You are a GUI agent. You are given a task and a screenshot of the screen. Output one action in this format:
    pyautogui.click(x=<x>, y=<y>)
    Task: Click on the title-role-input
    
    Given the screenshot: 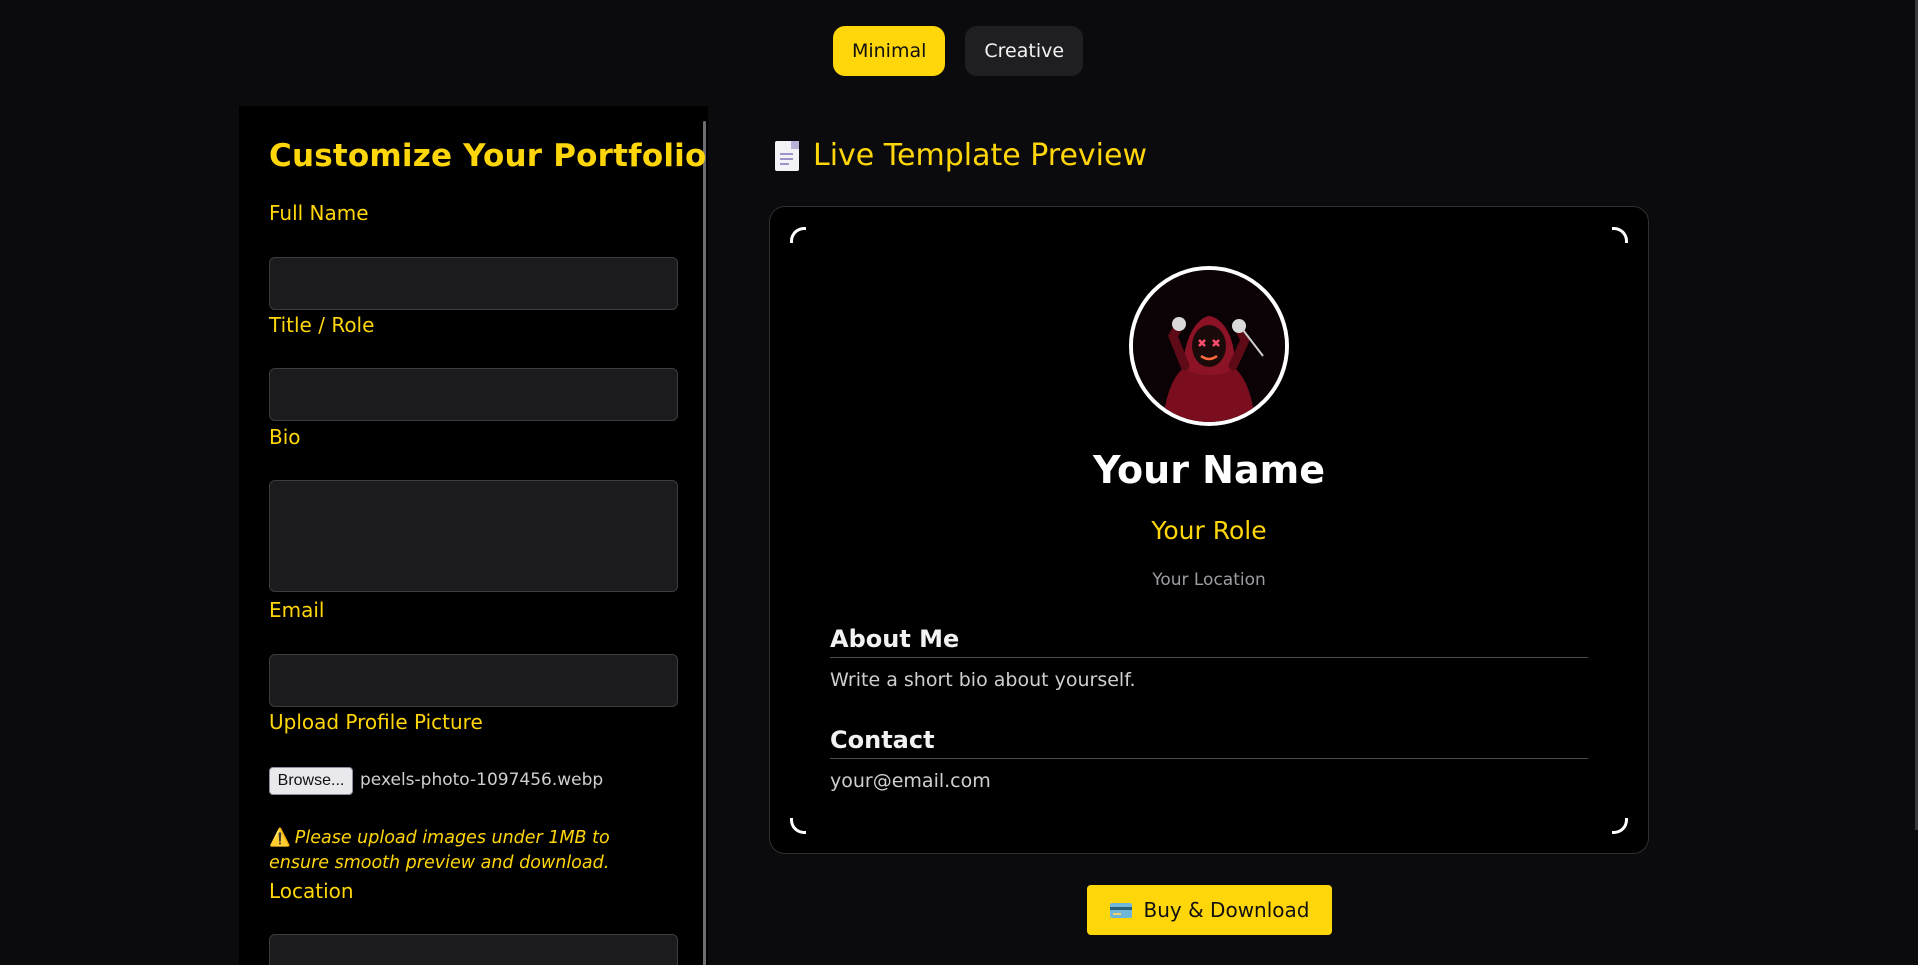 What is the action you would take?
    pyautogui.click(x=473, y=394)
    